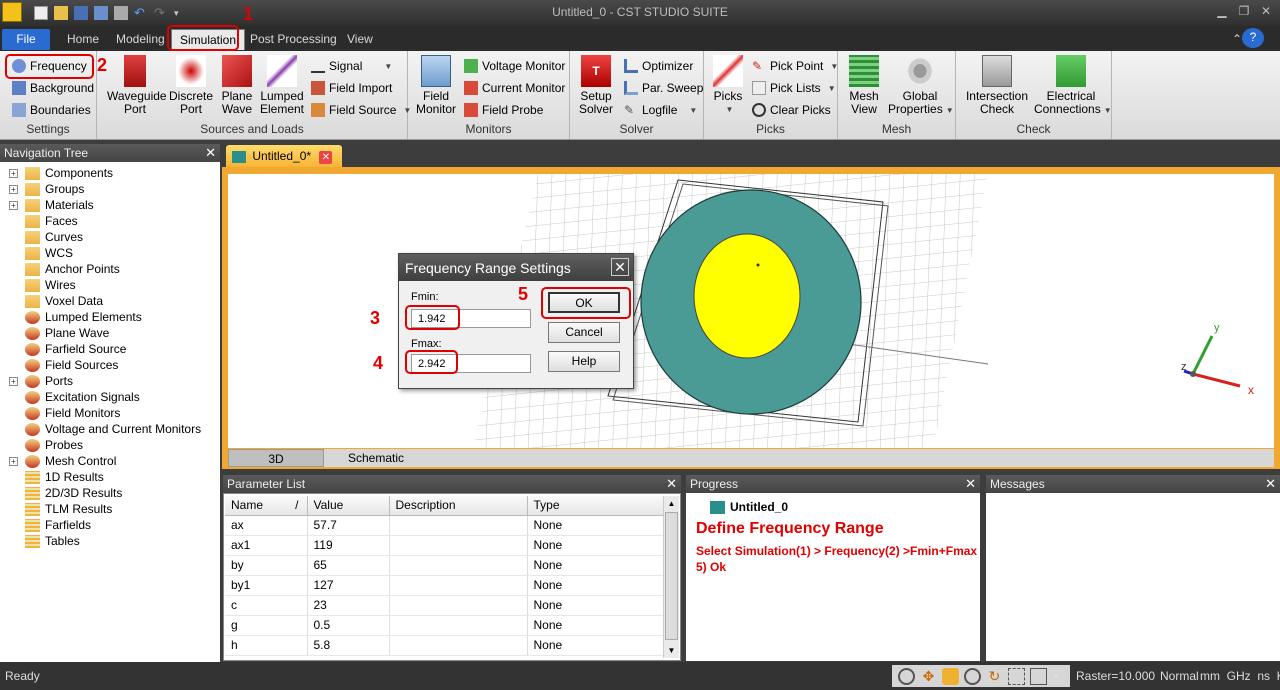 This screenshot has width=1280, height=690. What do you see at coordinates (266, 625) in the screenshot?
I see `table-cell: g` at bounding box center [266, 625].